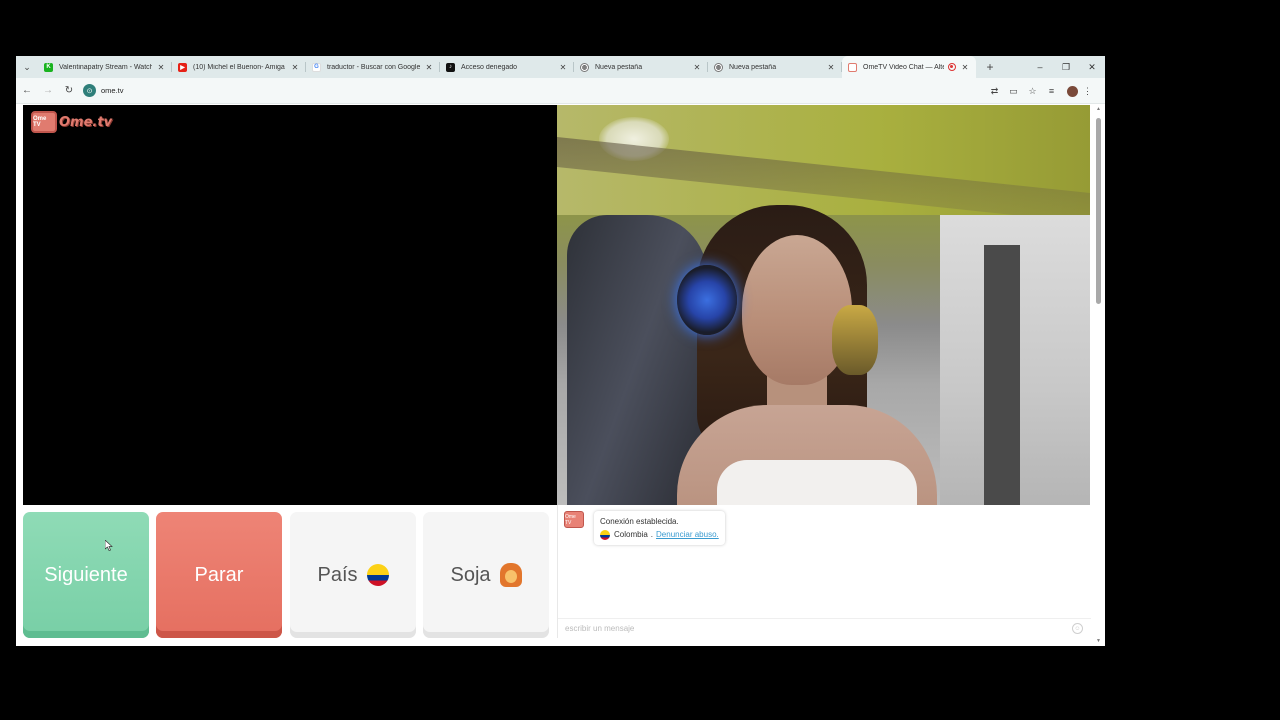 The image size is (1280, 720). What do you see at coordinates (450, 67) in the screenshot?
I see `tiktok-icon: ♪` at bounding box center [450, 67].